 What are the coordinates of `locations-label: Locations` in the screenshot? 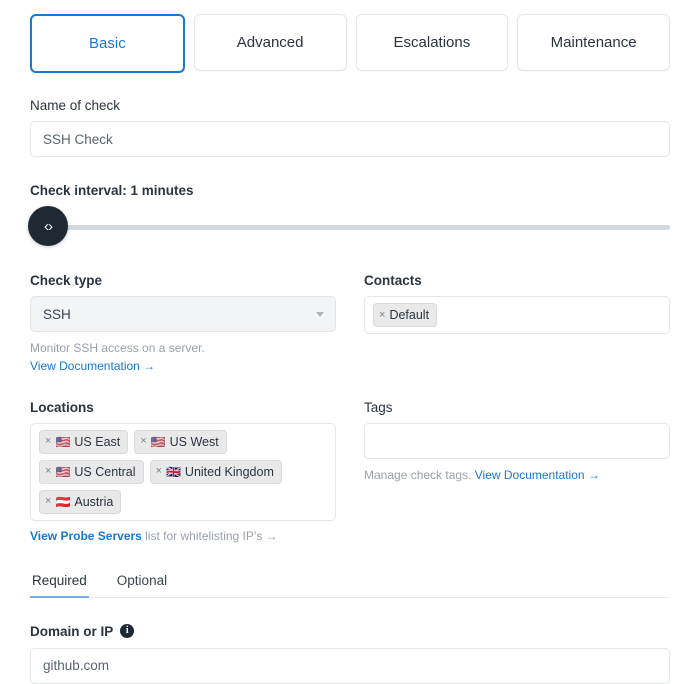 It's located at (62, 407).